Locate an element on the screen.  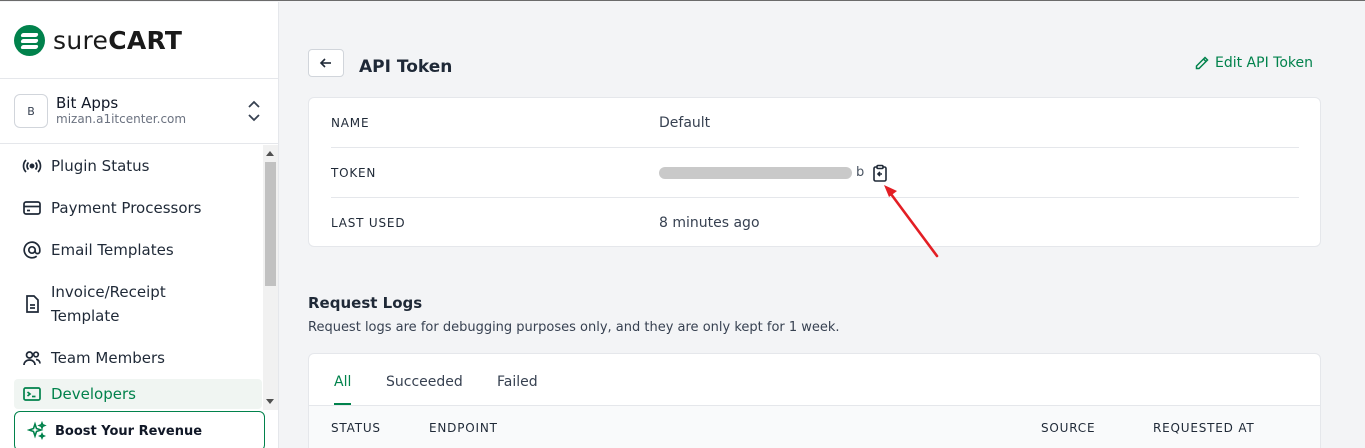
detail-row-name: NAME Default is located at coordinates (815, 123).